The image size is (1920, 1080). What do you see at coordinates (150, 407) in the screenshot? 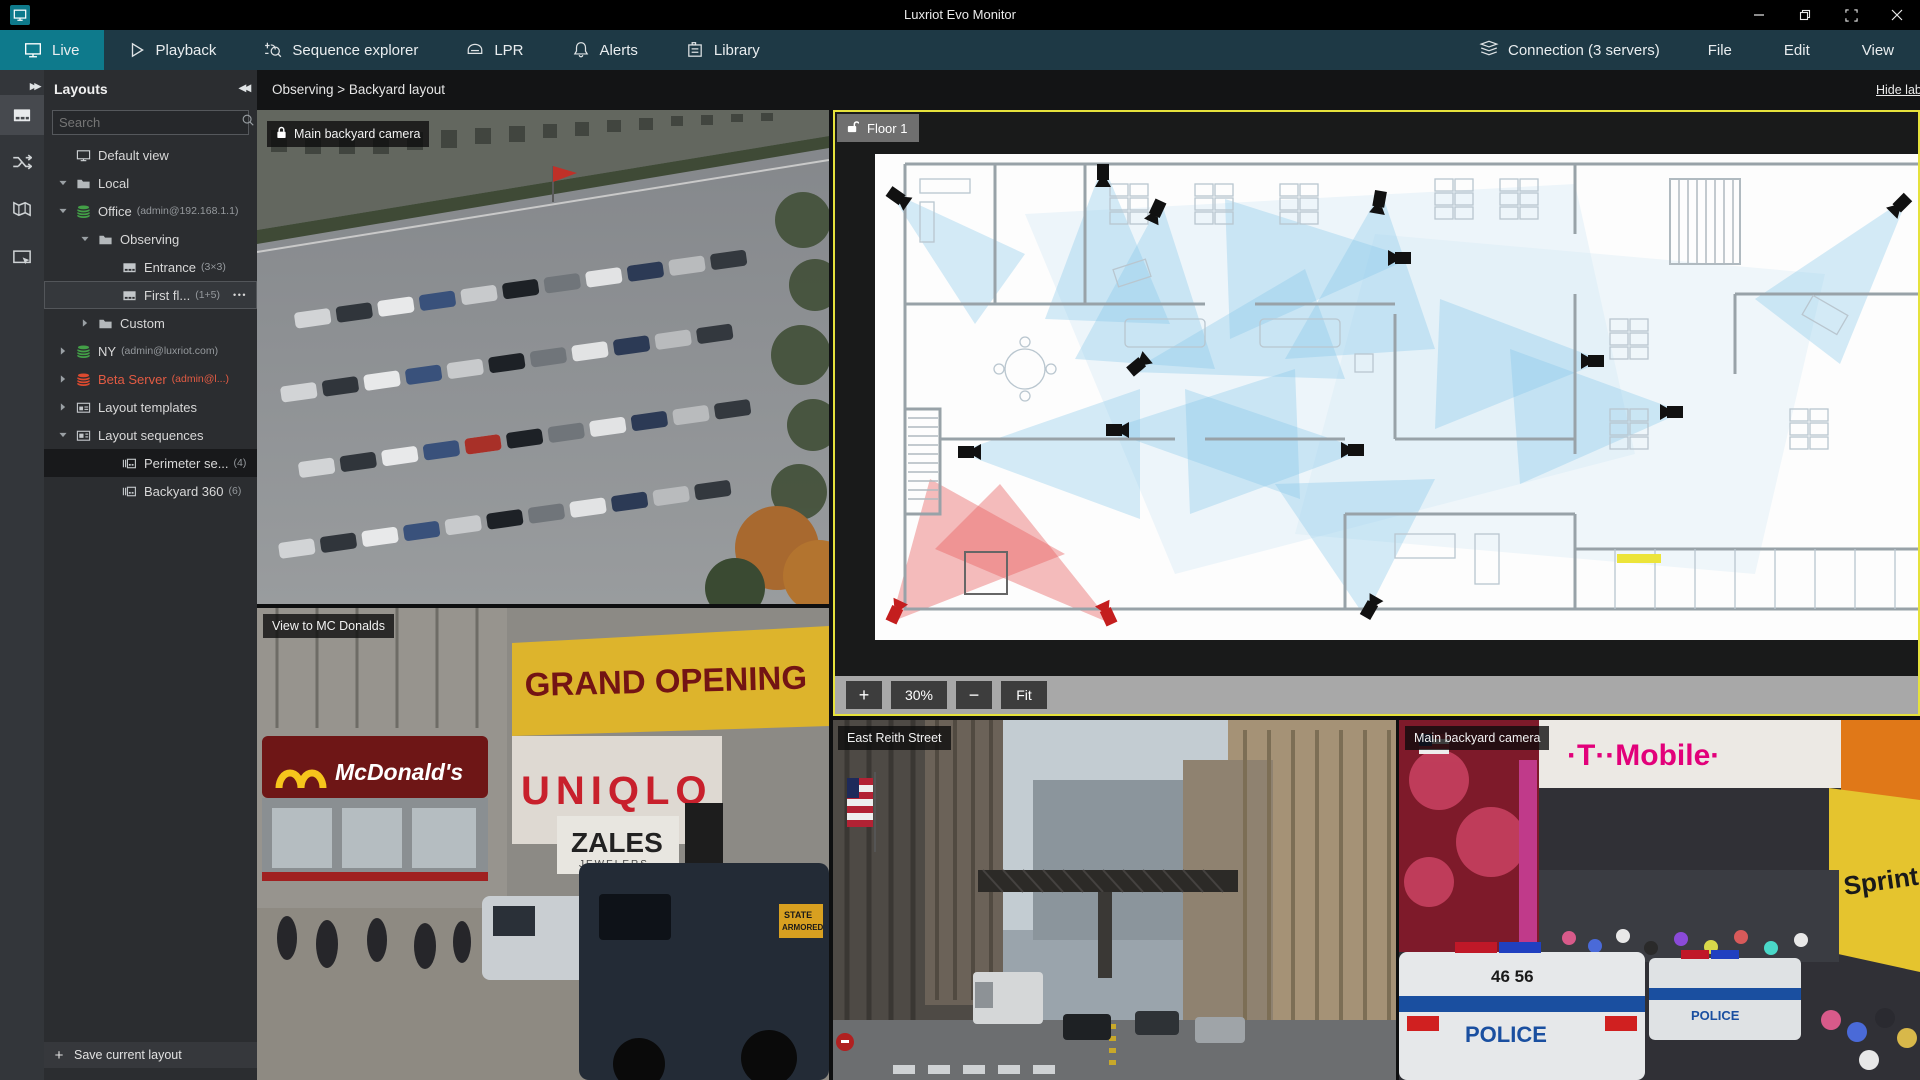
I see `tree-item-layout-templates: Layout templates` at bounding box center [150, 407].